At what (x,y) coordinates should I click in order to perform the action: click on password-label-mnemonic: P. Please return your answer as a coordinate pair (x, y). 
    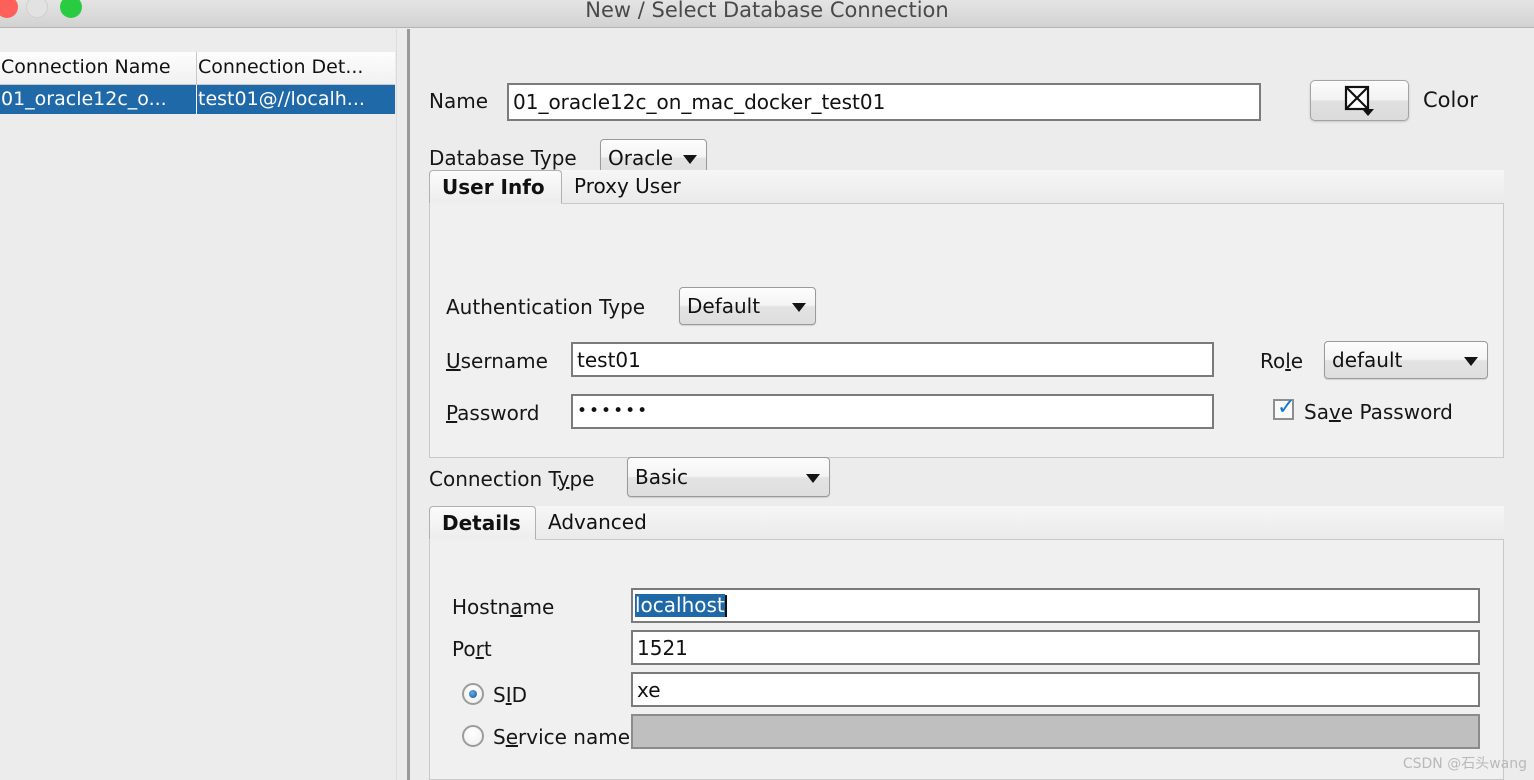
    Looking at the image, I should click on (452, 413).